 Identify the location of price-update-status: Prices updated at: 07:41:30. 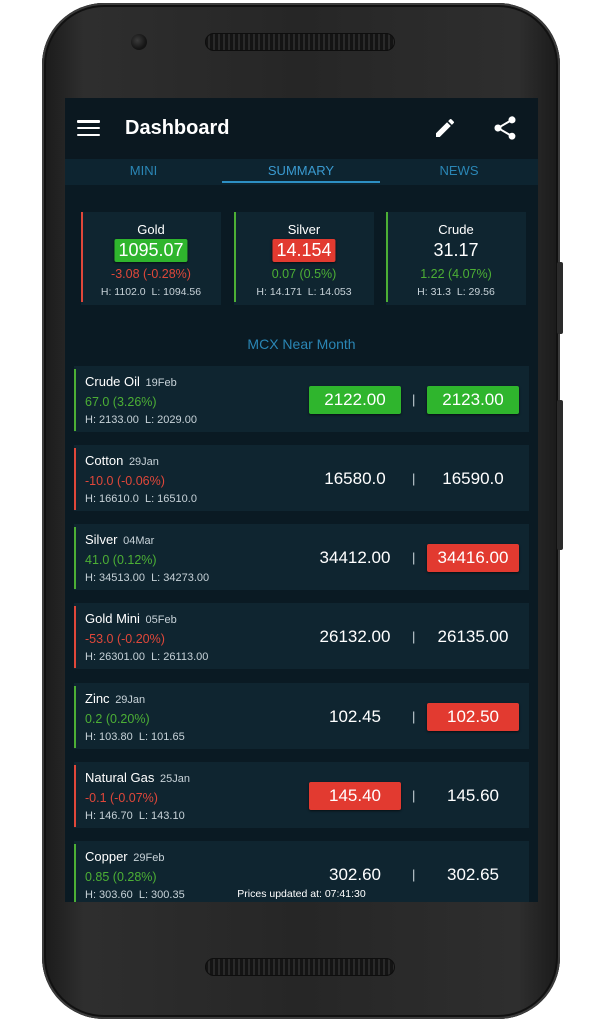
(301, 894).